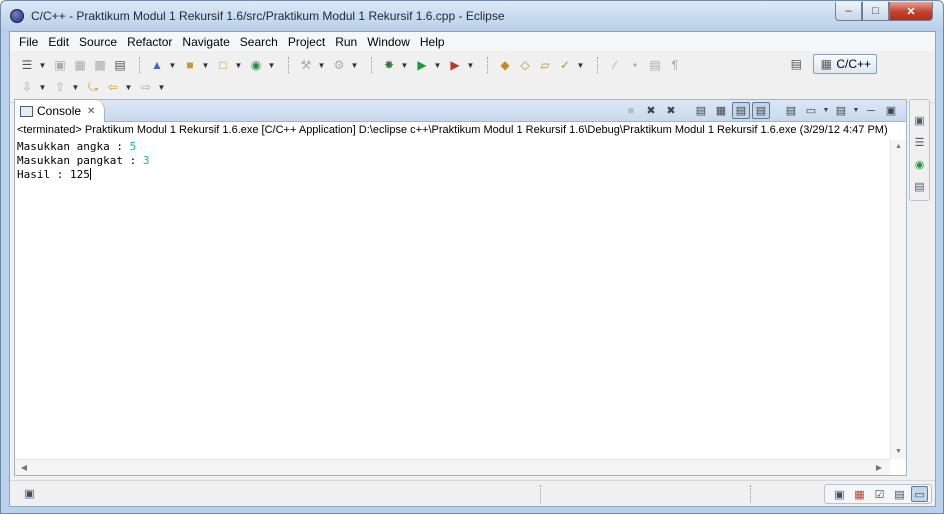 This screenshot has height=514, width=944. Describe the element at coordinates (651, 110) in the screenshot. I see `remove-launch-icon: ✖` at that location.